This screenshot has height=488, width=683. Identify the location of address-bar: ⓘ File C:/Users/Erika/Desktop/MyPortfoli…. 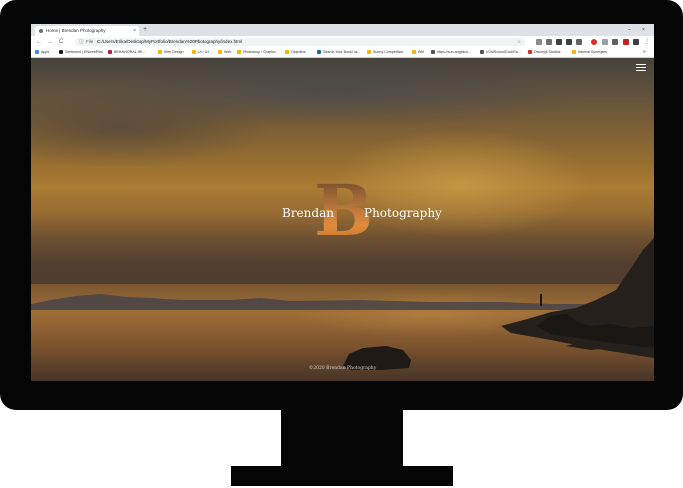
(300, 42).